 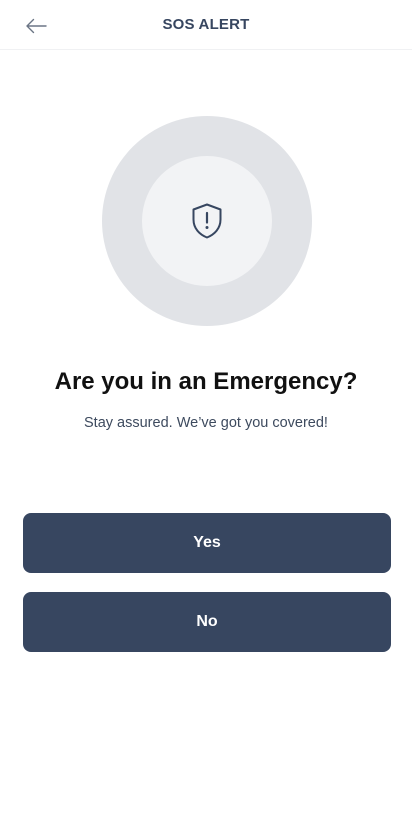 I want to click on shield-alert-icon, so click(x=207, y=221).